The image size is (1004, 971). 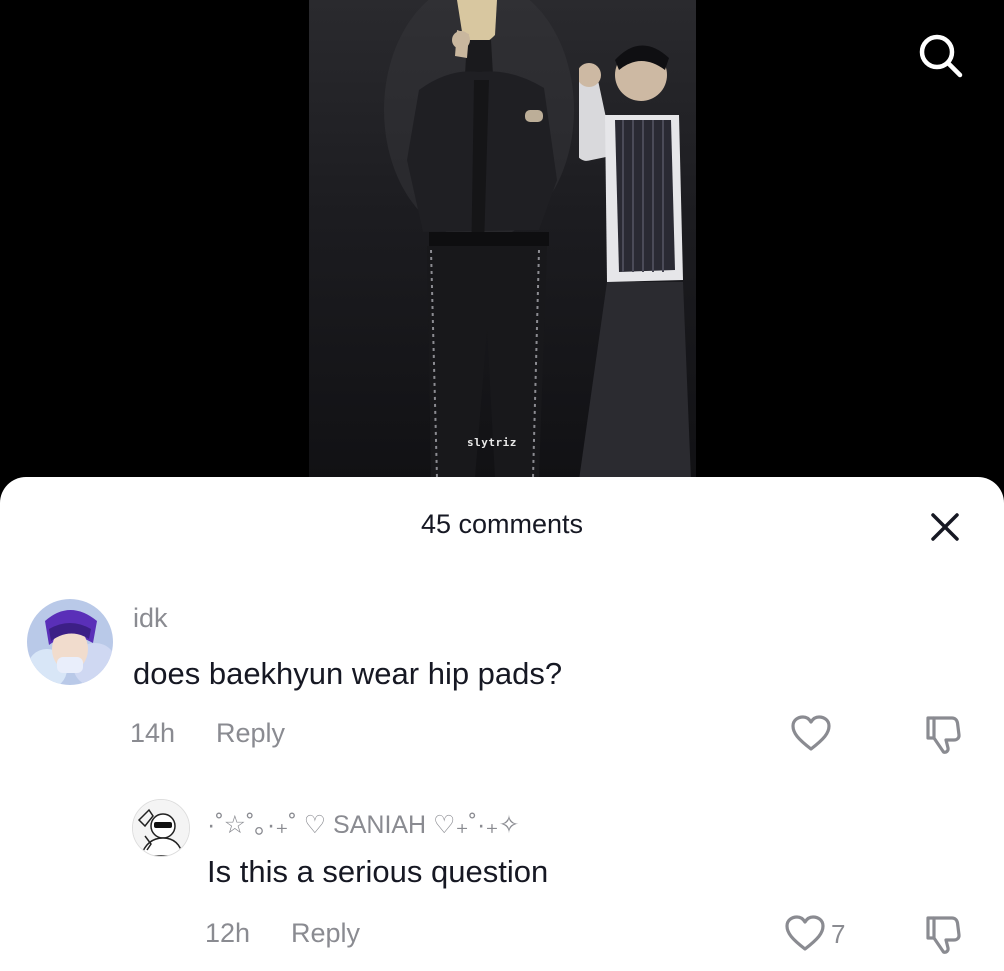 I want to click on search-icon, so click(x=941, y=56).